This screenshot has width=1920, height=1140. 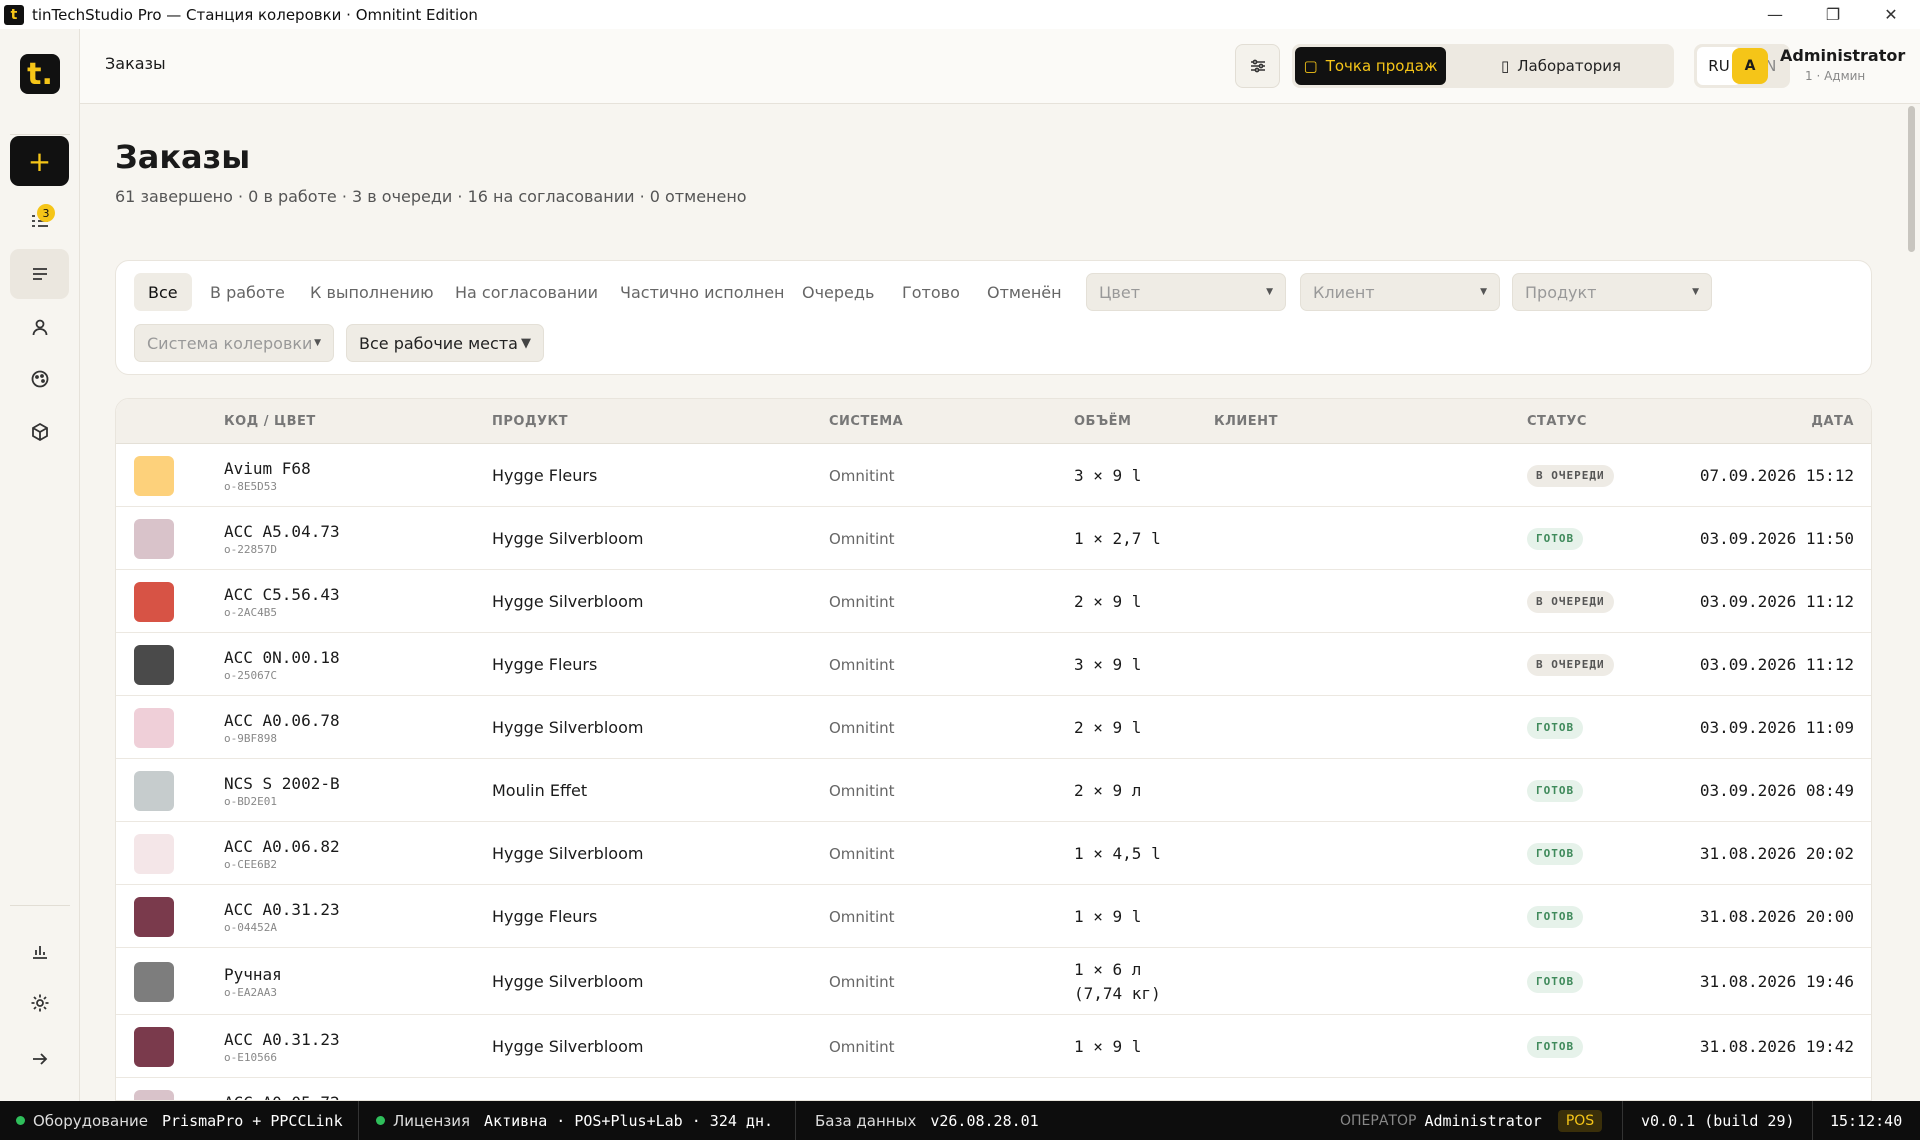 I want to click on arrow-right-icon, so click(x=39, y=1059).